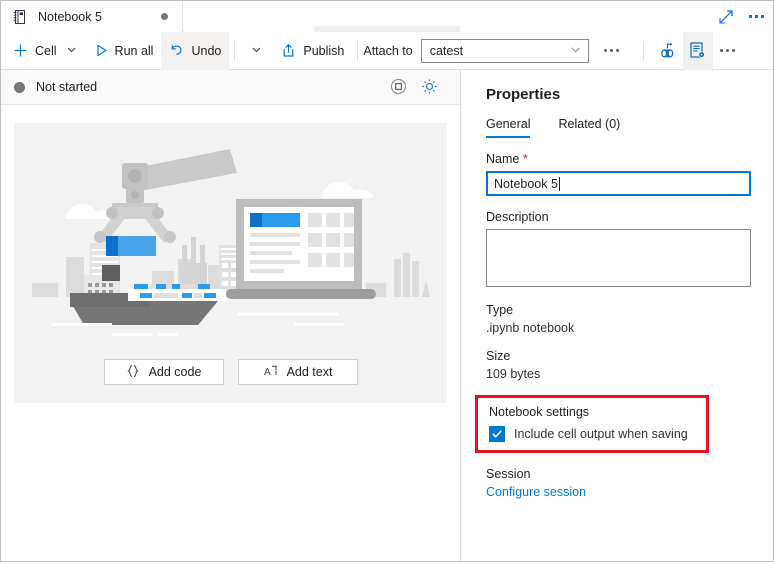 This screenshot has width=774, height=562. Describe the element at coordinates (589, 127) in the screenshot. I see `tab-related: Related (0)` at that location.